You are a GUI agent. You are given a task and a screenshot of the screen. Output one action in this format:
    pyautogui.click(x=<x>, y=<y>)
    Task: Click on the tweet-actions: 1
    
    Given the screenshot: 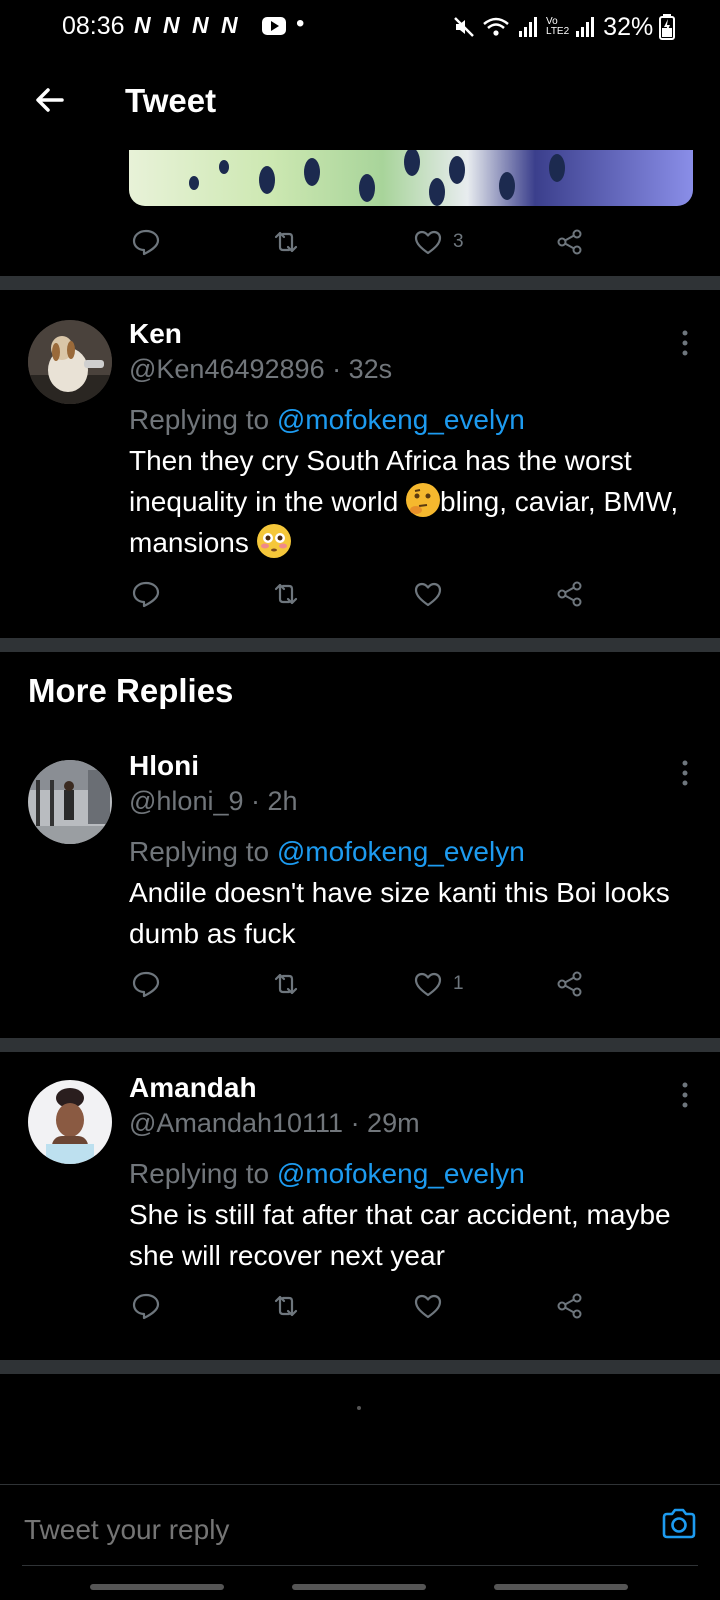 What is the action you would take?
    pyautogui.click(x=369, y=984)
    